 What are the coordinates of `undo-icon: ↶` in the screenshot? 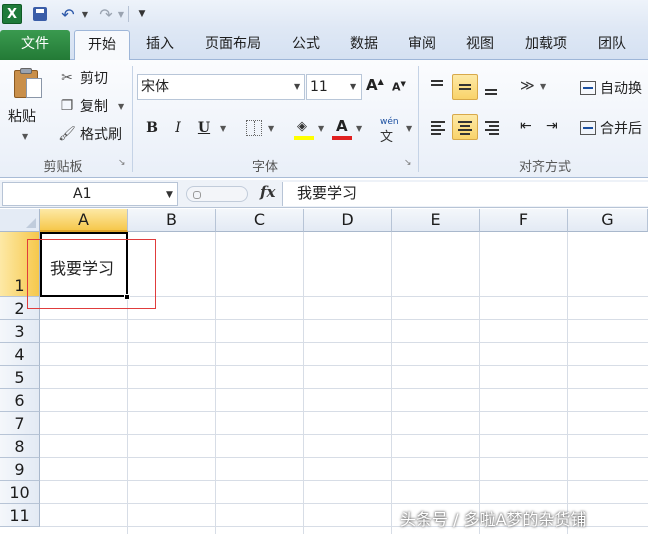 It's located at (68, 14).